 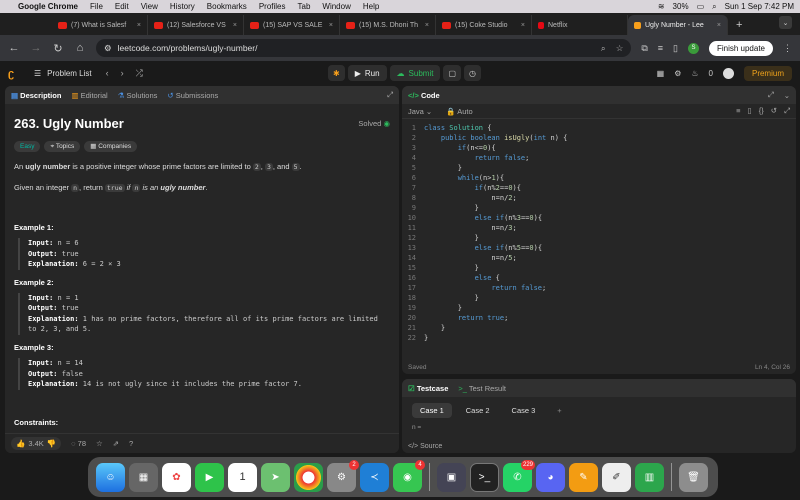 I want to click on sidebar-icon: ▯, so click(x=675, y=48).